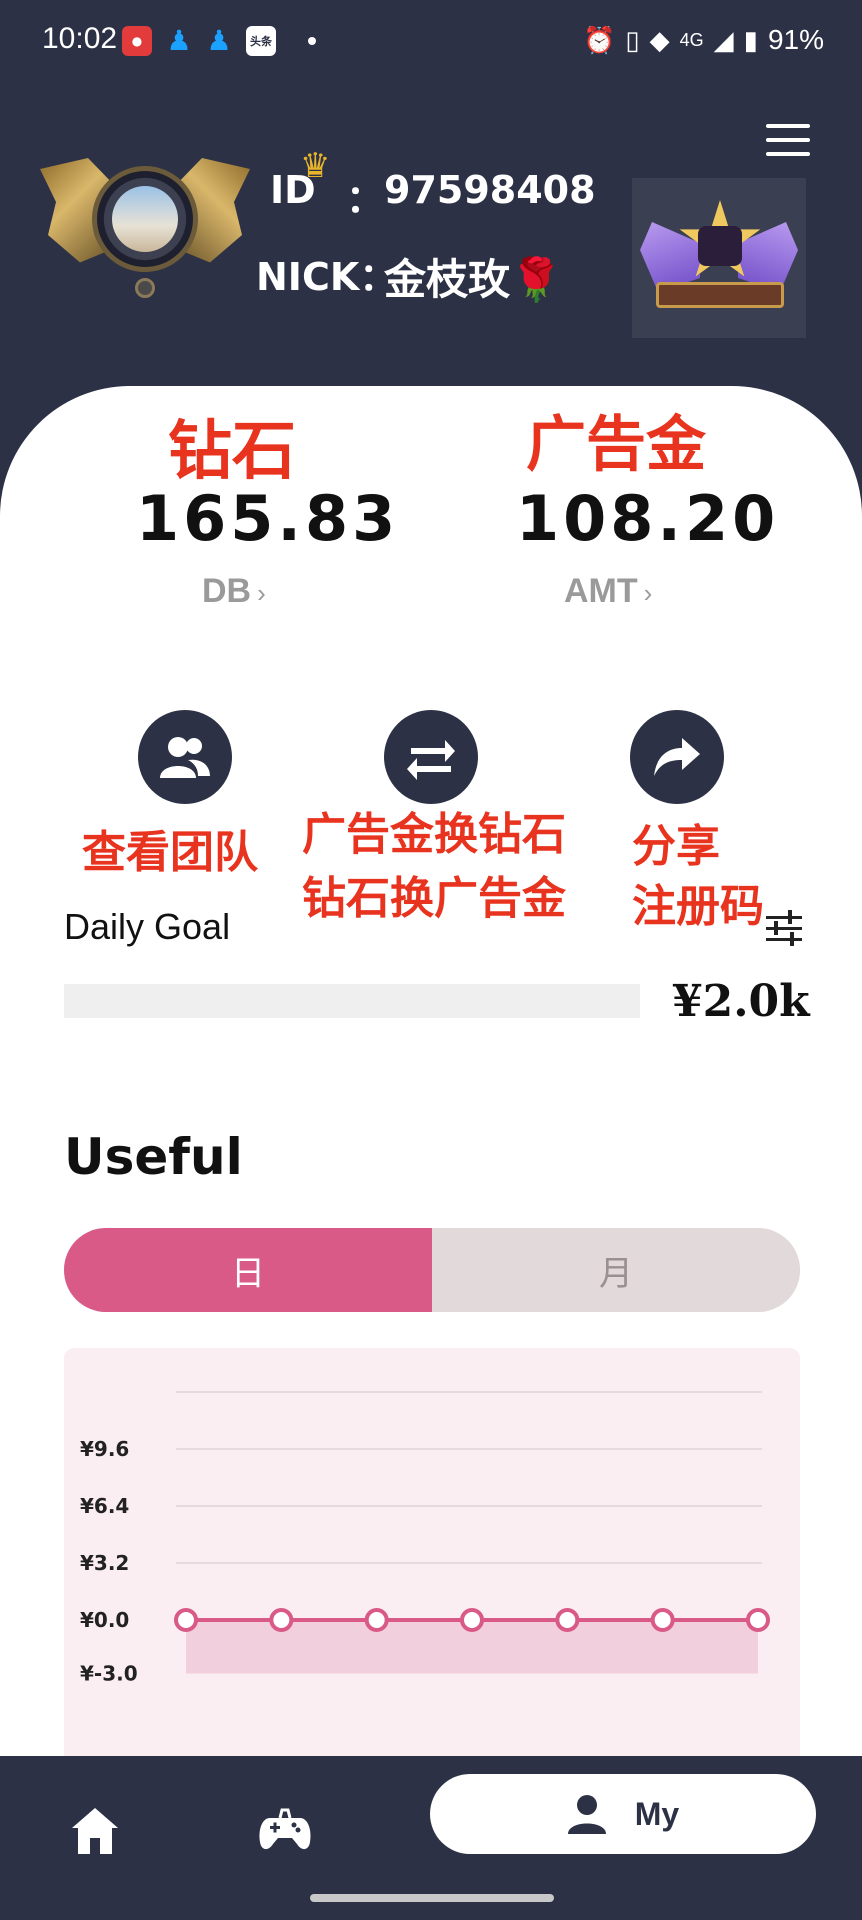 Image resolution: width=862 pixels, height=1920 pixels. I want to click on amt-link: AMT ›, so click(608, 591).